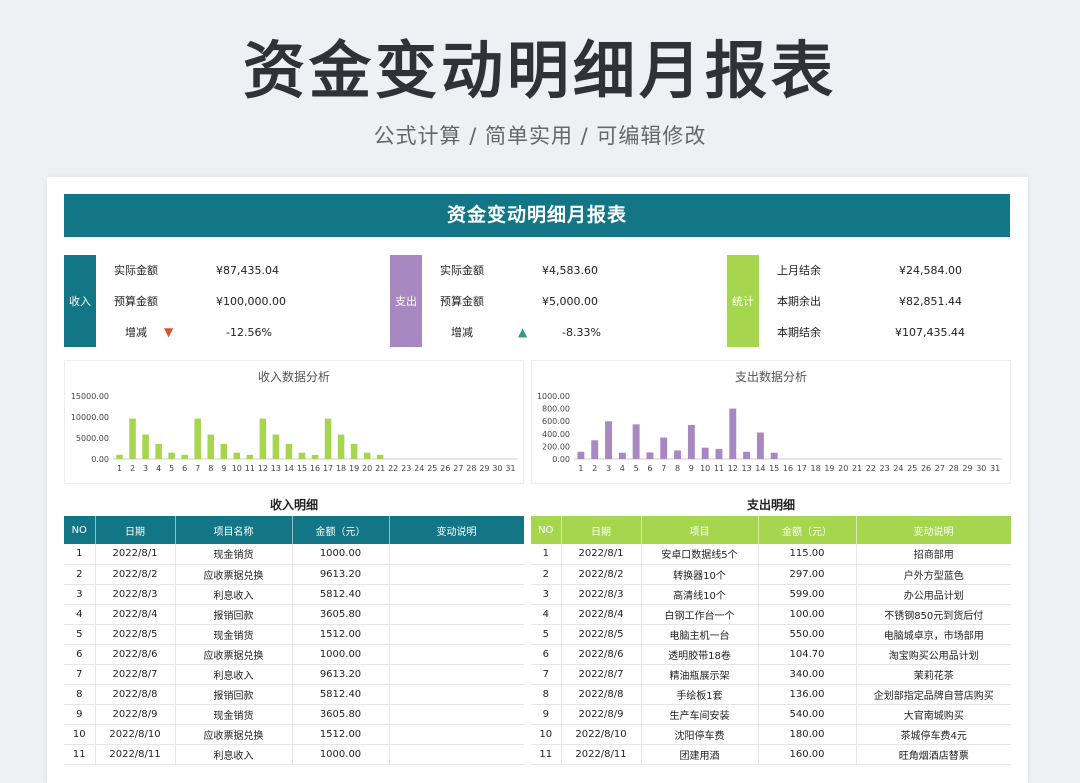 This screenshot has height=783, width=1080. I want to click on expense-cell: 4, so click(546, 614).